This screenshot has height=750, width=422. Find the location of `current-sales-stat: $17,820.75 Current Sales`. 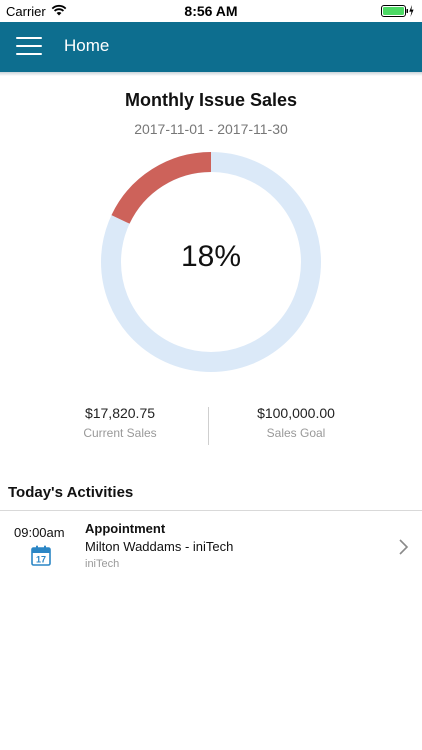

current-sales-stat: $17,820.75 Current Sales is located at coordinates (120, 422).